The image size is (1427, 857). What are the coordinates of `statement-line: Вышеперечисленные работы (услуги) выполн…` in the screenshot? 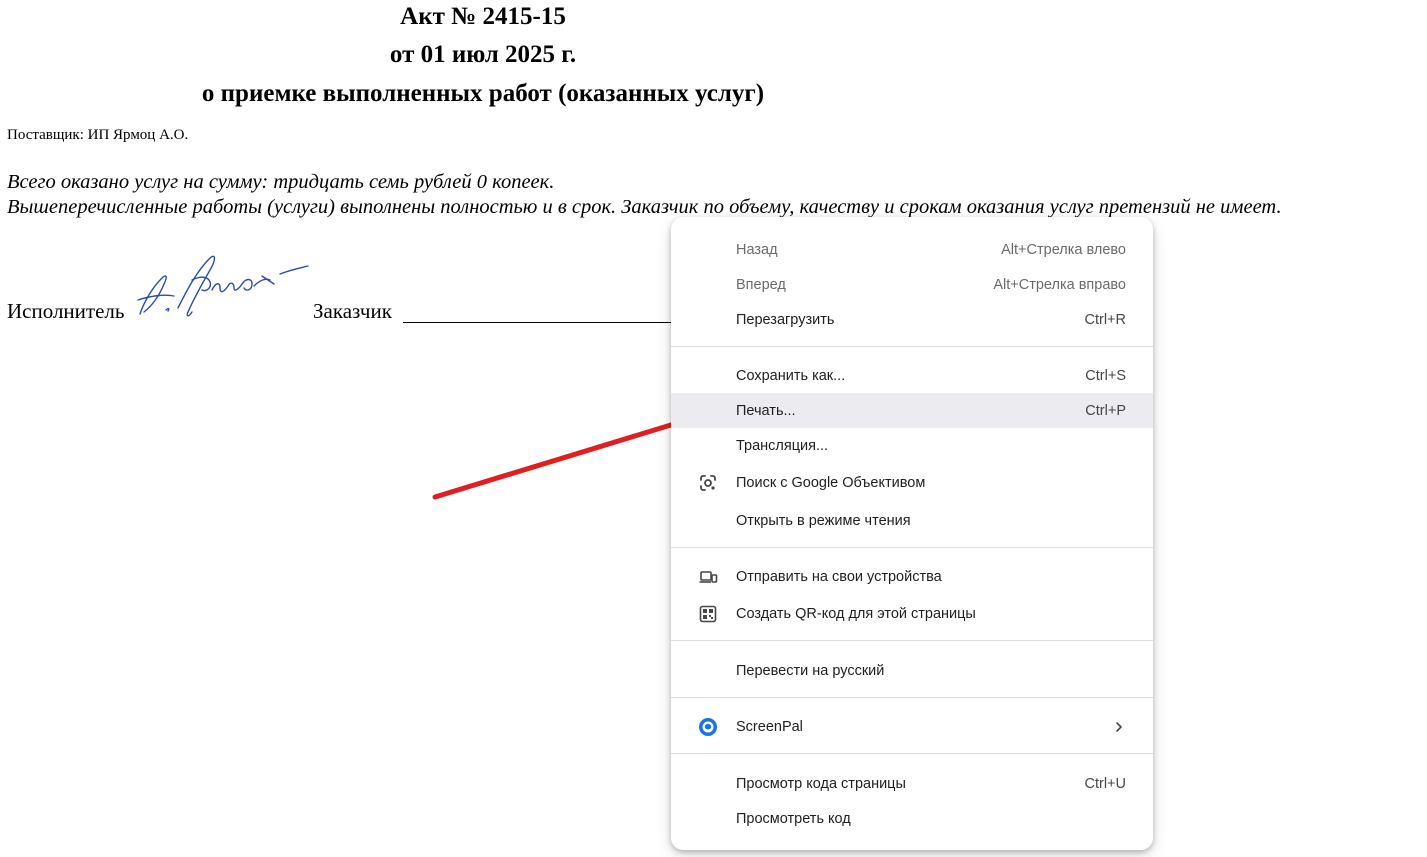 It's located at (644, 207).